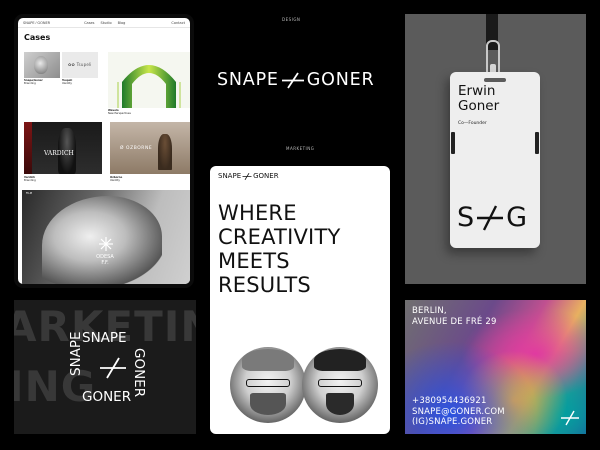 The height and width of the screenshot is (450, 600). Describe the element at coordinates (165, 152) in the screenshot. I see `figure-silhouette` at that location.